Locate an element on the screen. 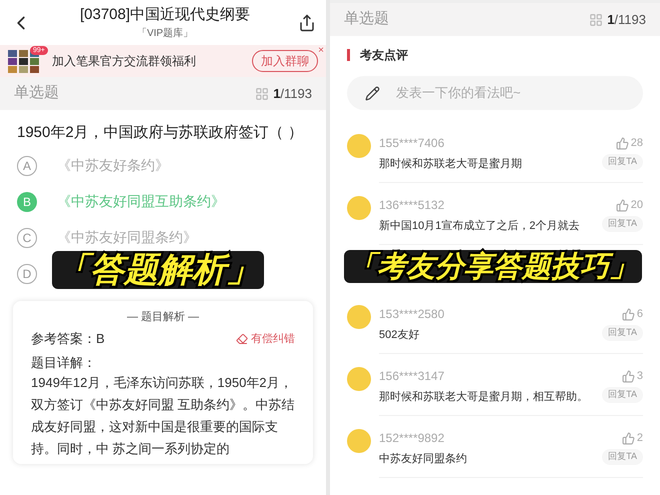  caption-overlay: 「考友分享答题技巧」 is located at coordinates (493, 266).